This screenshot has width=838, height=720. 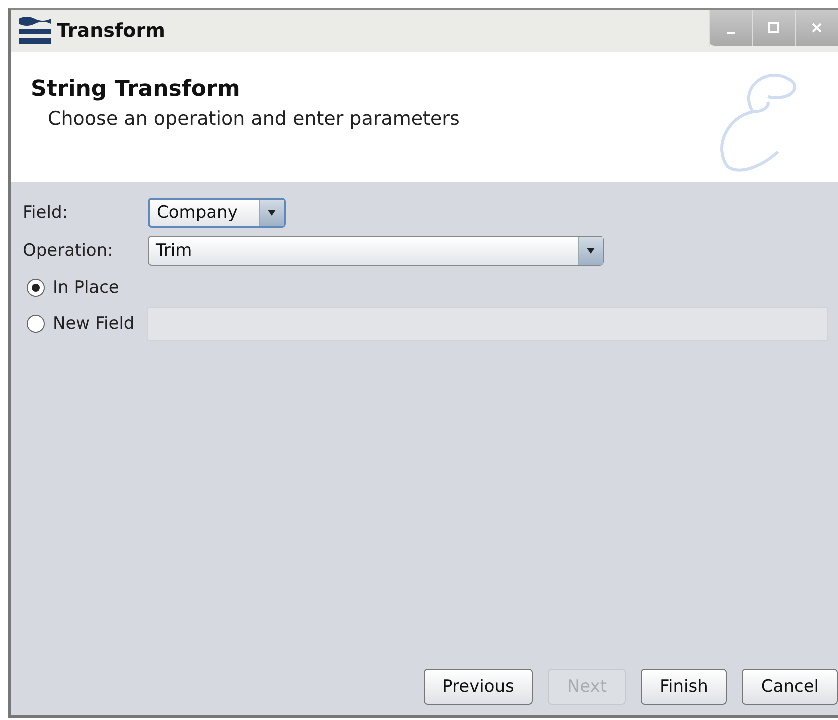 What do you see at coordinates (217, 213) in the screenshot?
I see `field-dropdown: Company` at bounding box center [217, 213].